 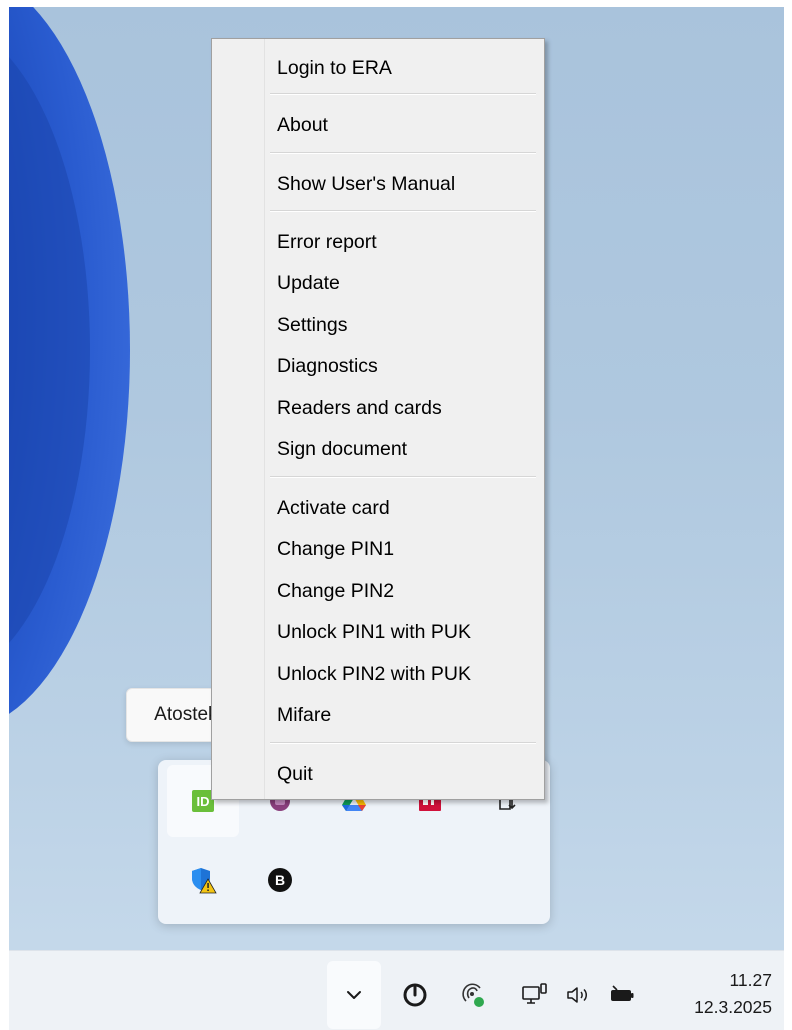 I want to click on menu-item-about: About, so click(x=403, y=125).